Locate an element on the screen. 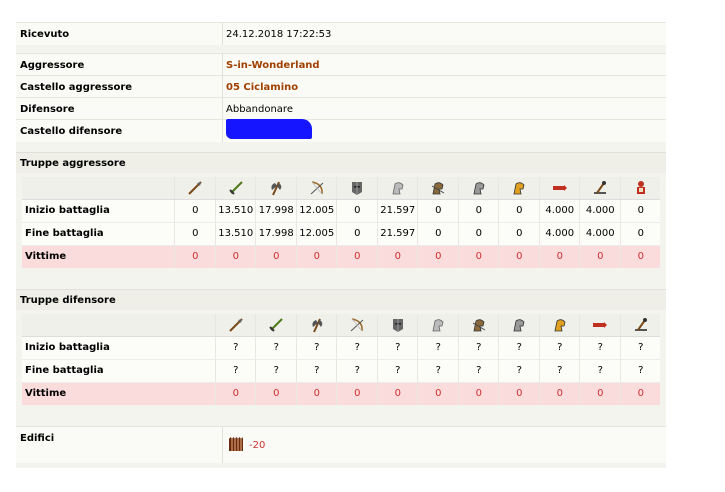 This screenshot has width=725, height=492. received-value: 24.12.2018 17:22:53 is located at coordinates (279, 34).